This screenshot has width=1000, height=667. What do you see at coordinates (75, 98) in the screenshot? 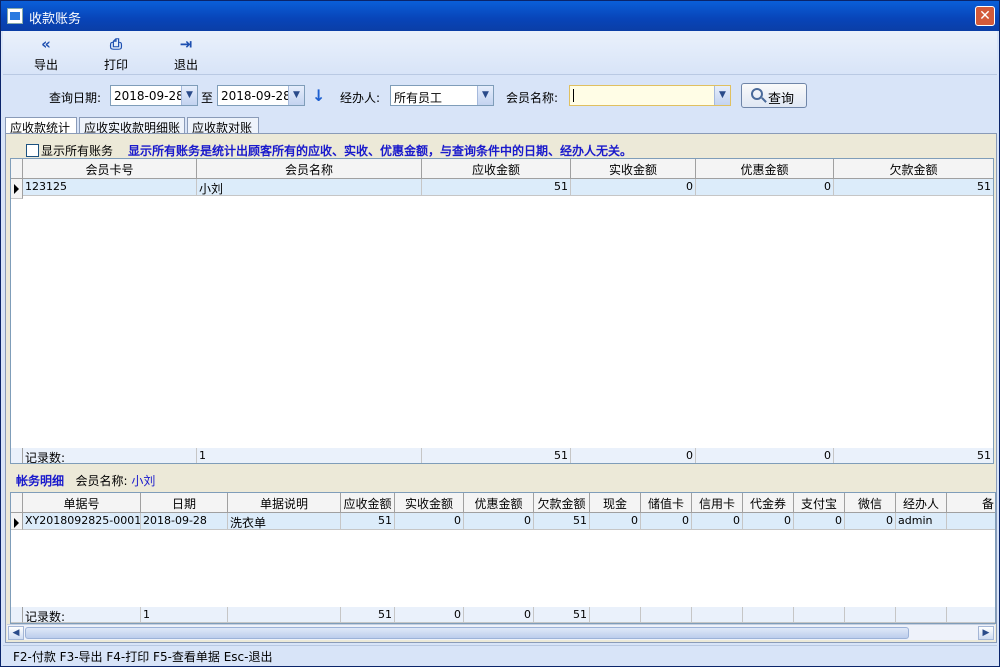
I see `date-label: 查询日期:` at bounding box center [75, 98].